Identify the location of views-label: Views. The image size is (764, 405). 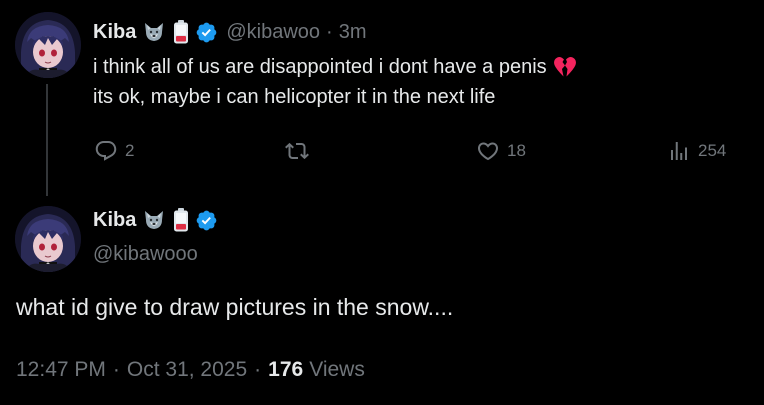
(337, 369).